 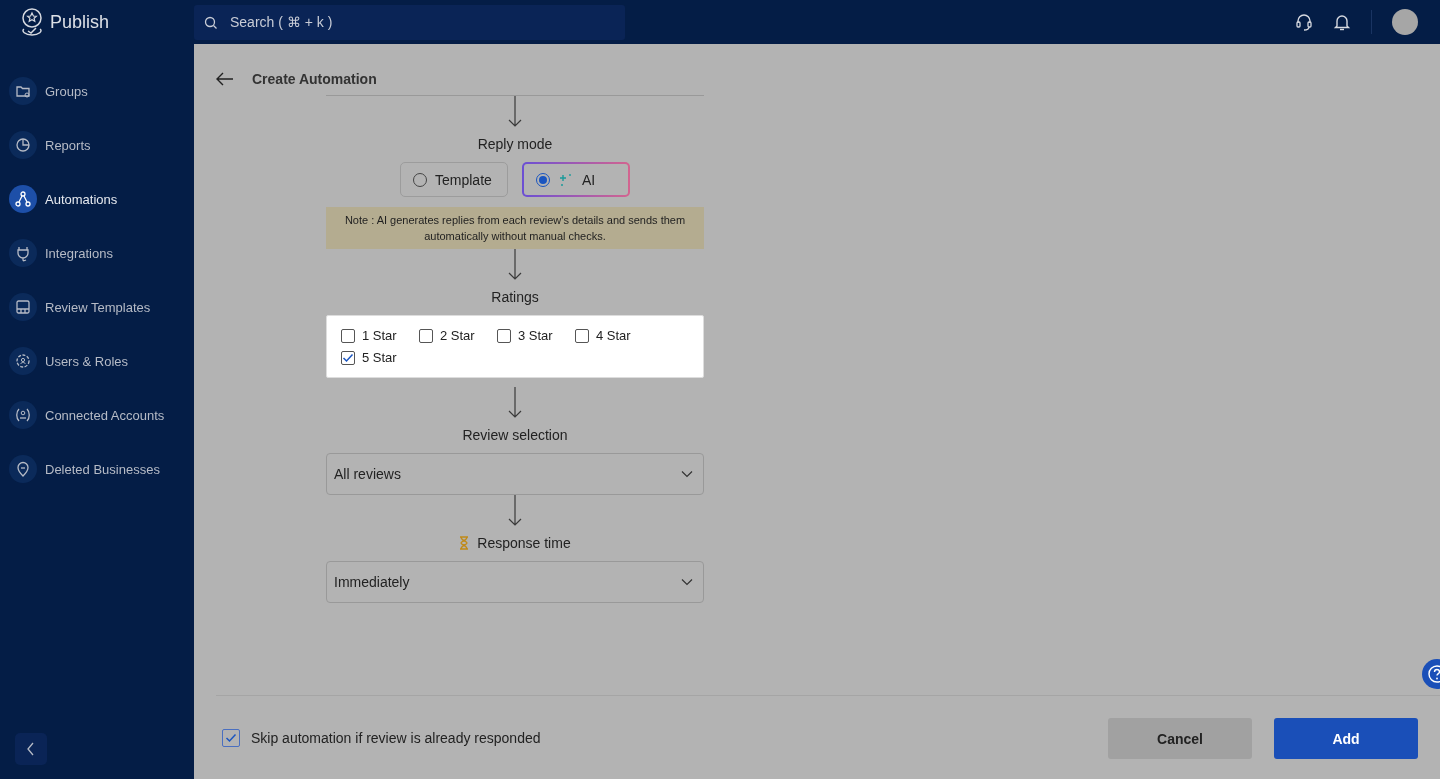 I want to click on user-icon, so click(x=23, y=415).